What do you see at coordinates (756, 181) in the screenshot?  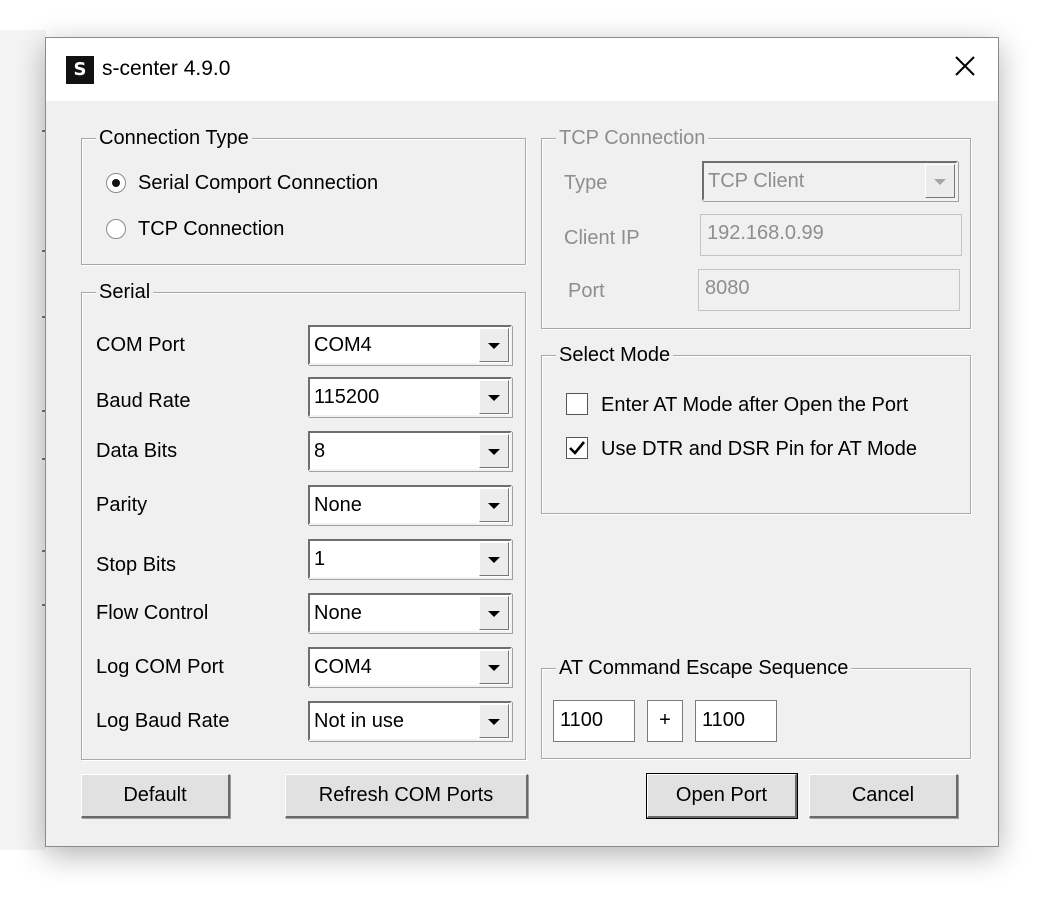 I see `tcp-type-value: TCP Client` at bounding box center [756, 181].